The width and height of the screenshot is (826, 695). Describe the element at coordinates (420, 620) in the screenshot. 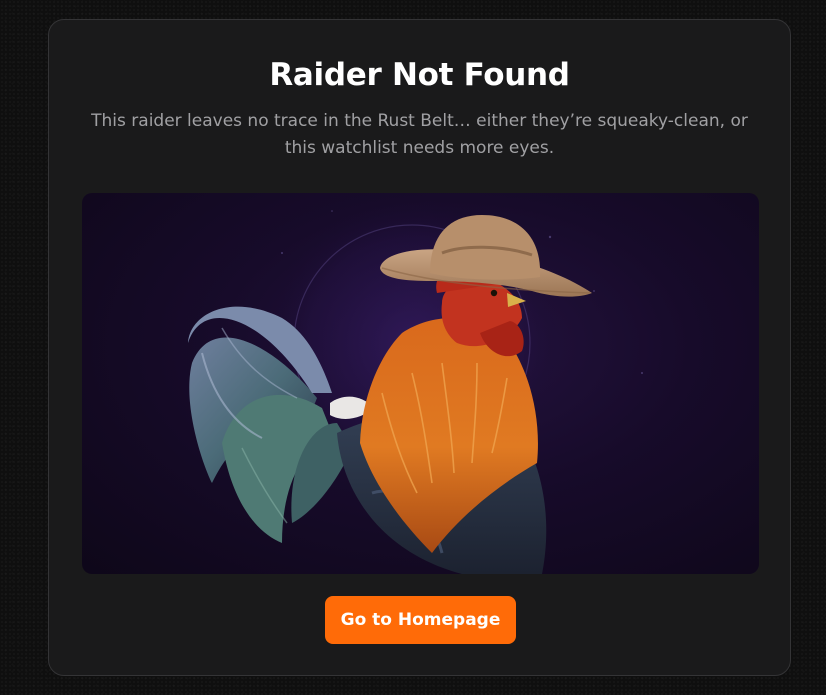

I see `go-to-homepage-button: Go to Homepage` at that location.